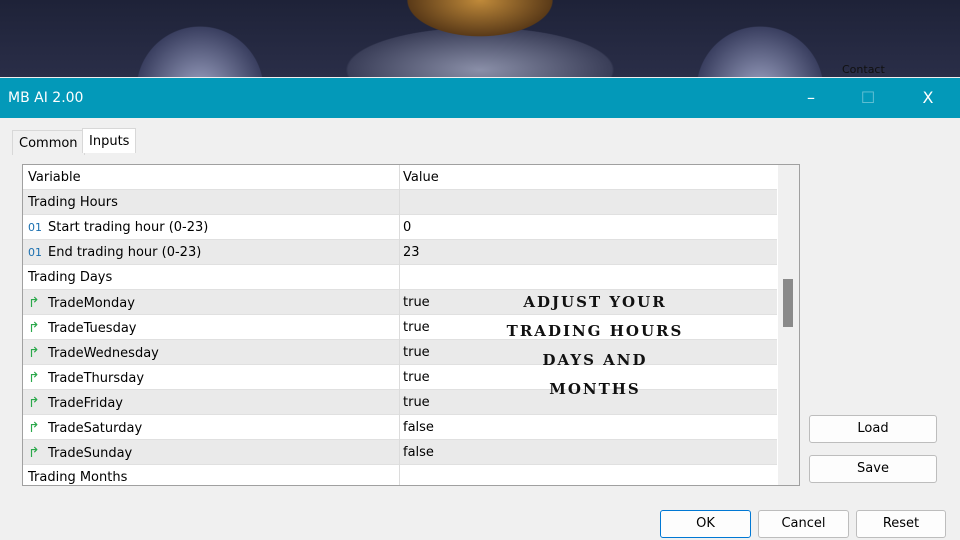 The width and height of the screenshot is (960, 540). I want to click on variable-cell: ↱ TradeMonday, so click(81, 303).